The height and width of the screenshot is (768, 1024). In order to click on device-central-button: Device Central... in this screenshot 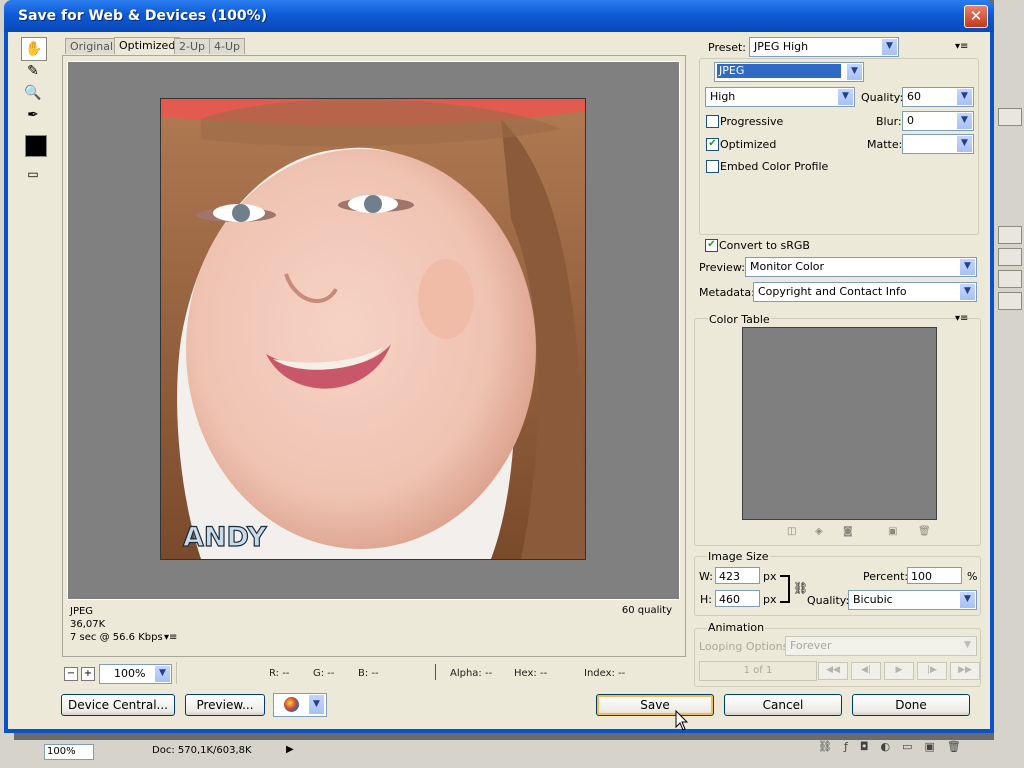, I will do `click(118, 705)`.